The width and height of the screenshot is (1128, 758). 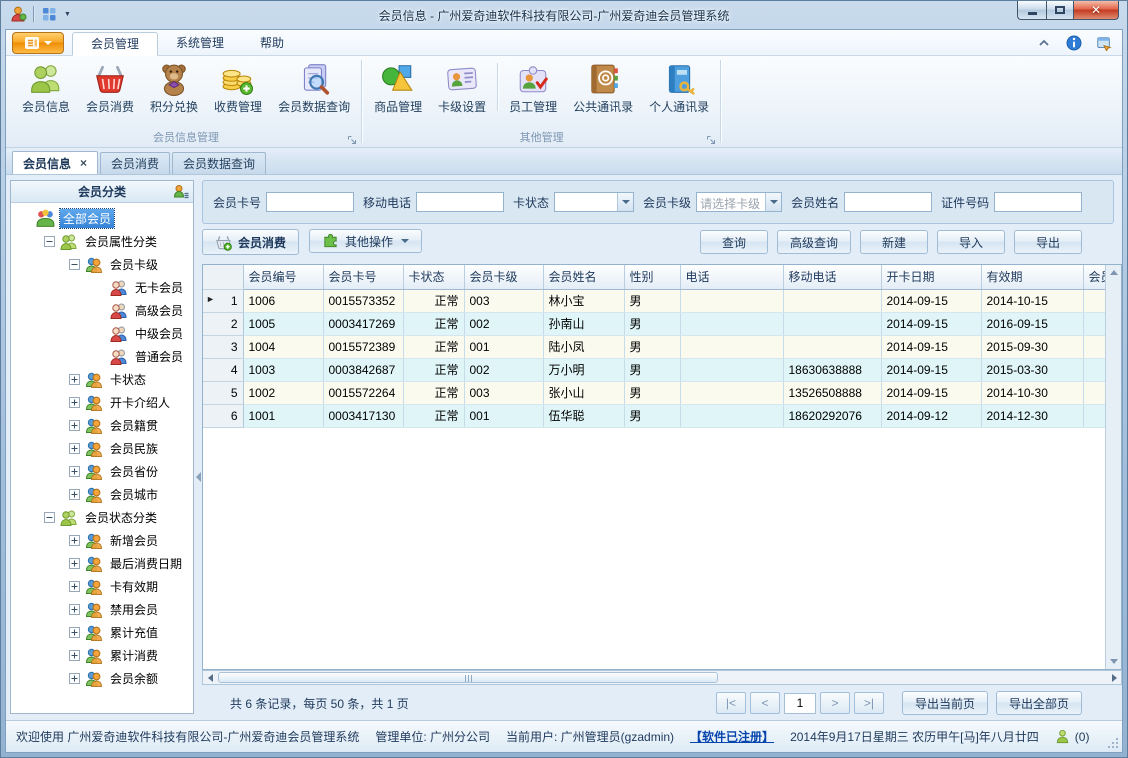 What do you see at coordinates (533, 94) in the screenshot?
I see `staff-management-button: 员工管理` at bounding box center [533, 94].